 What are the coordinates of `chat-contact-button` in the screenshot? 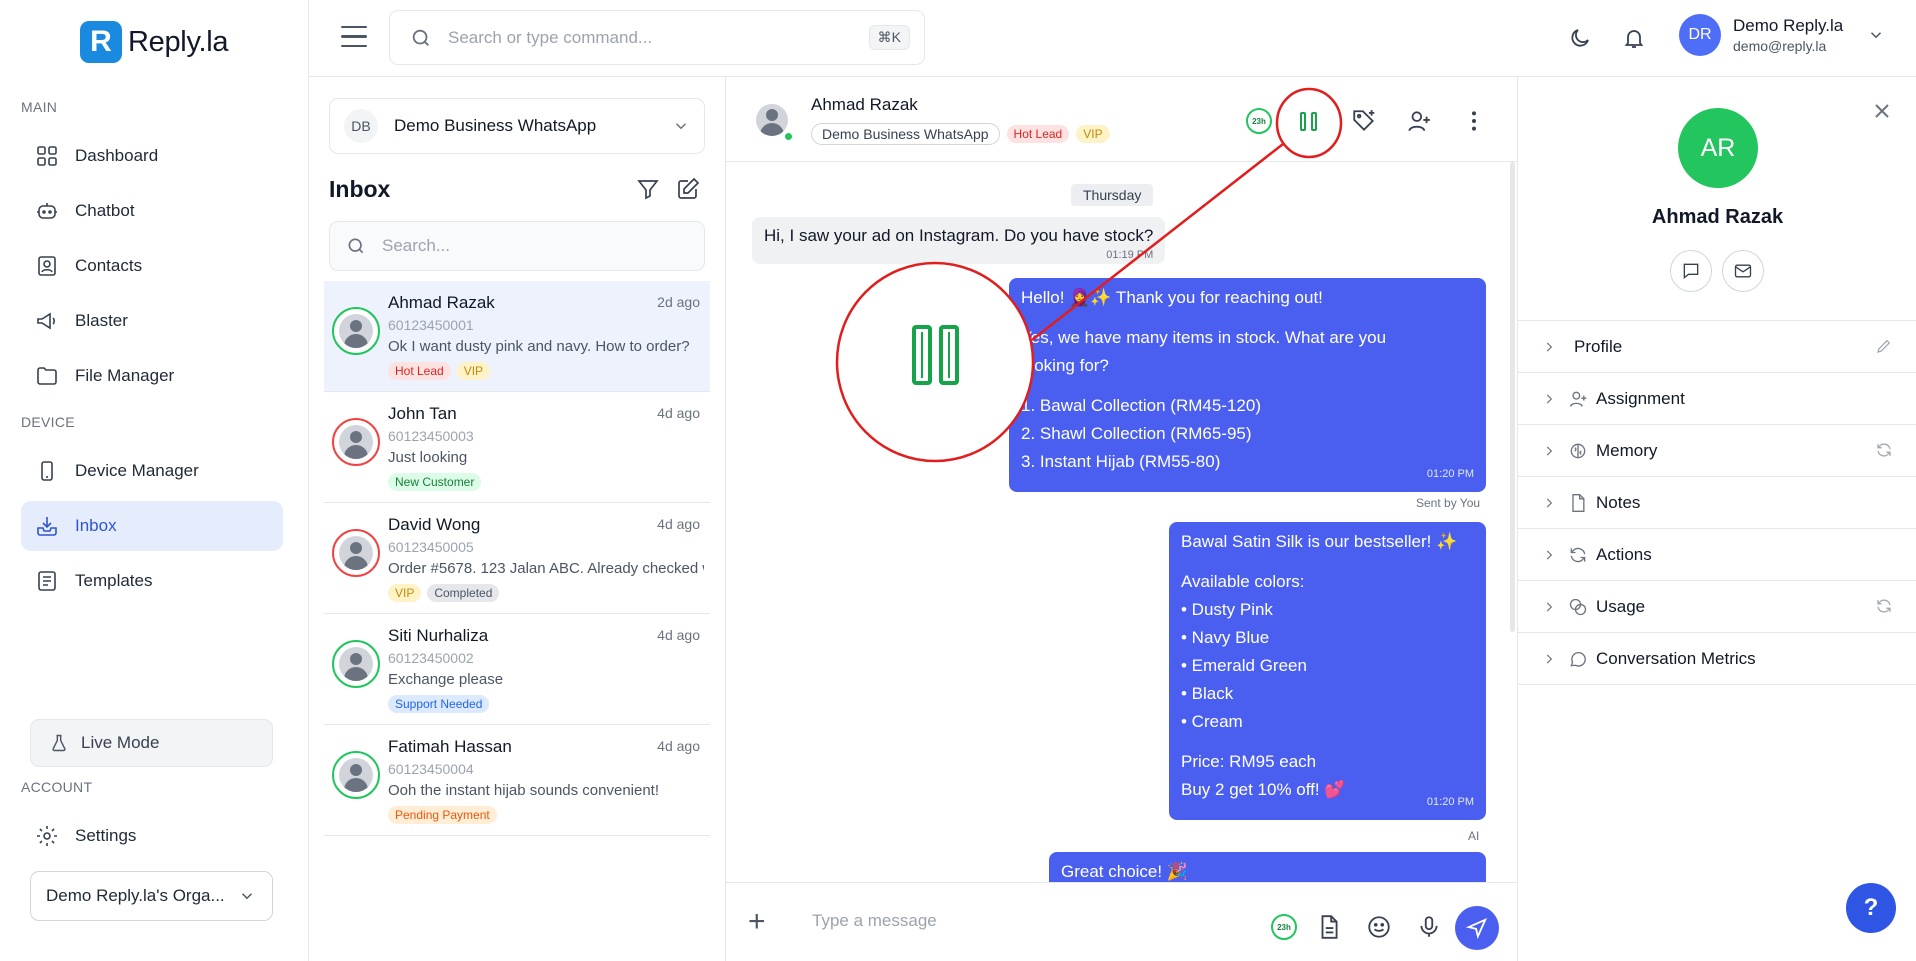 It's located at (1691, 271).